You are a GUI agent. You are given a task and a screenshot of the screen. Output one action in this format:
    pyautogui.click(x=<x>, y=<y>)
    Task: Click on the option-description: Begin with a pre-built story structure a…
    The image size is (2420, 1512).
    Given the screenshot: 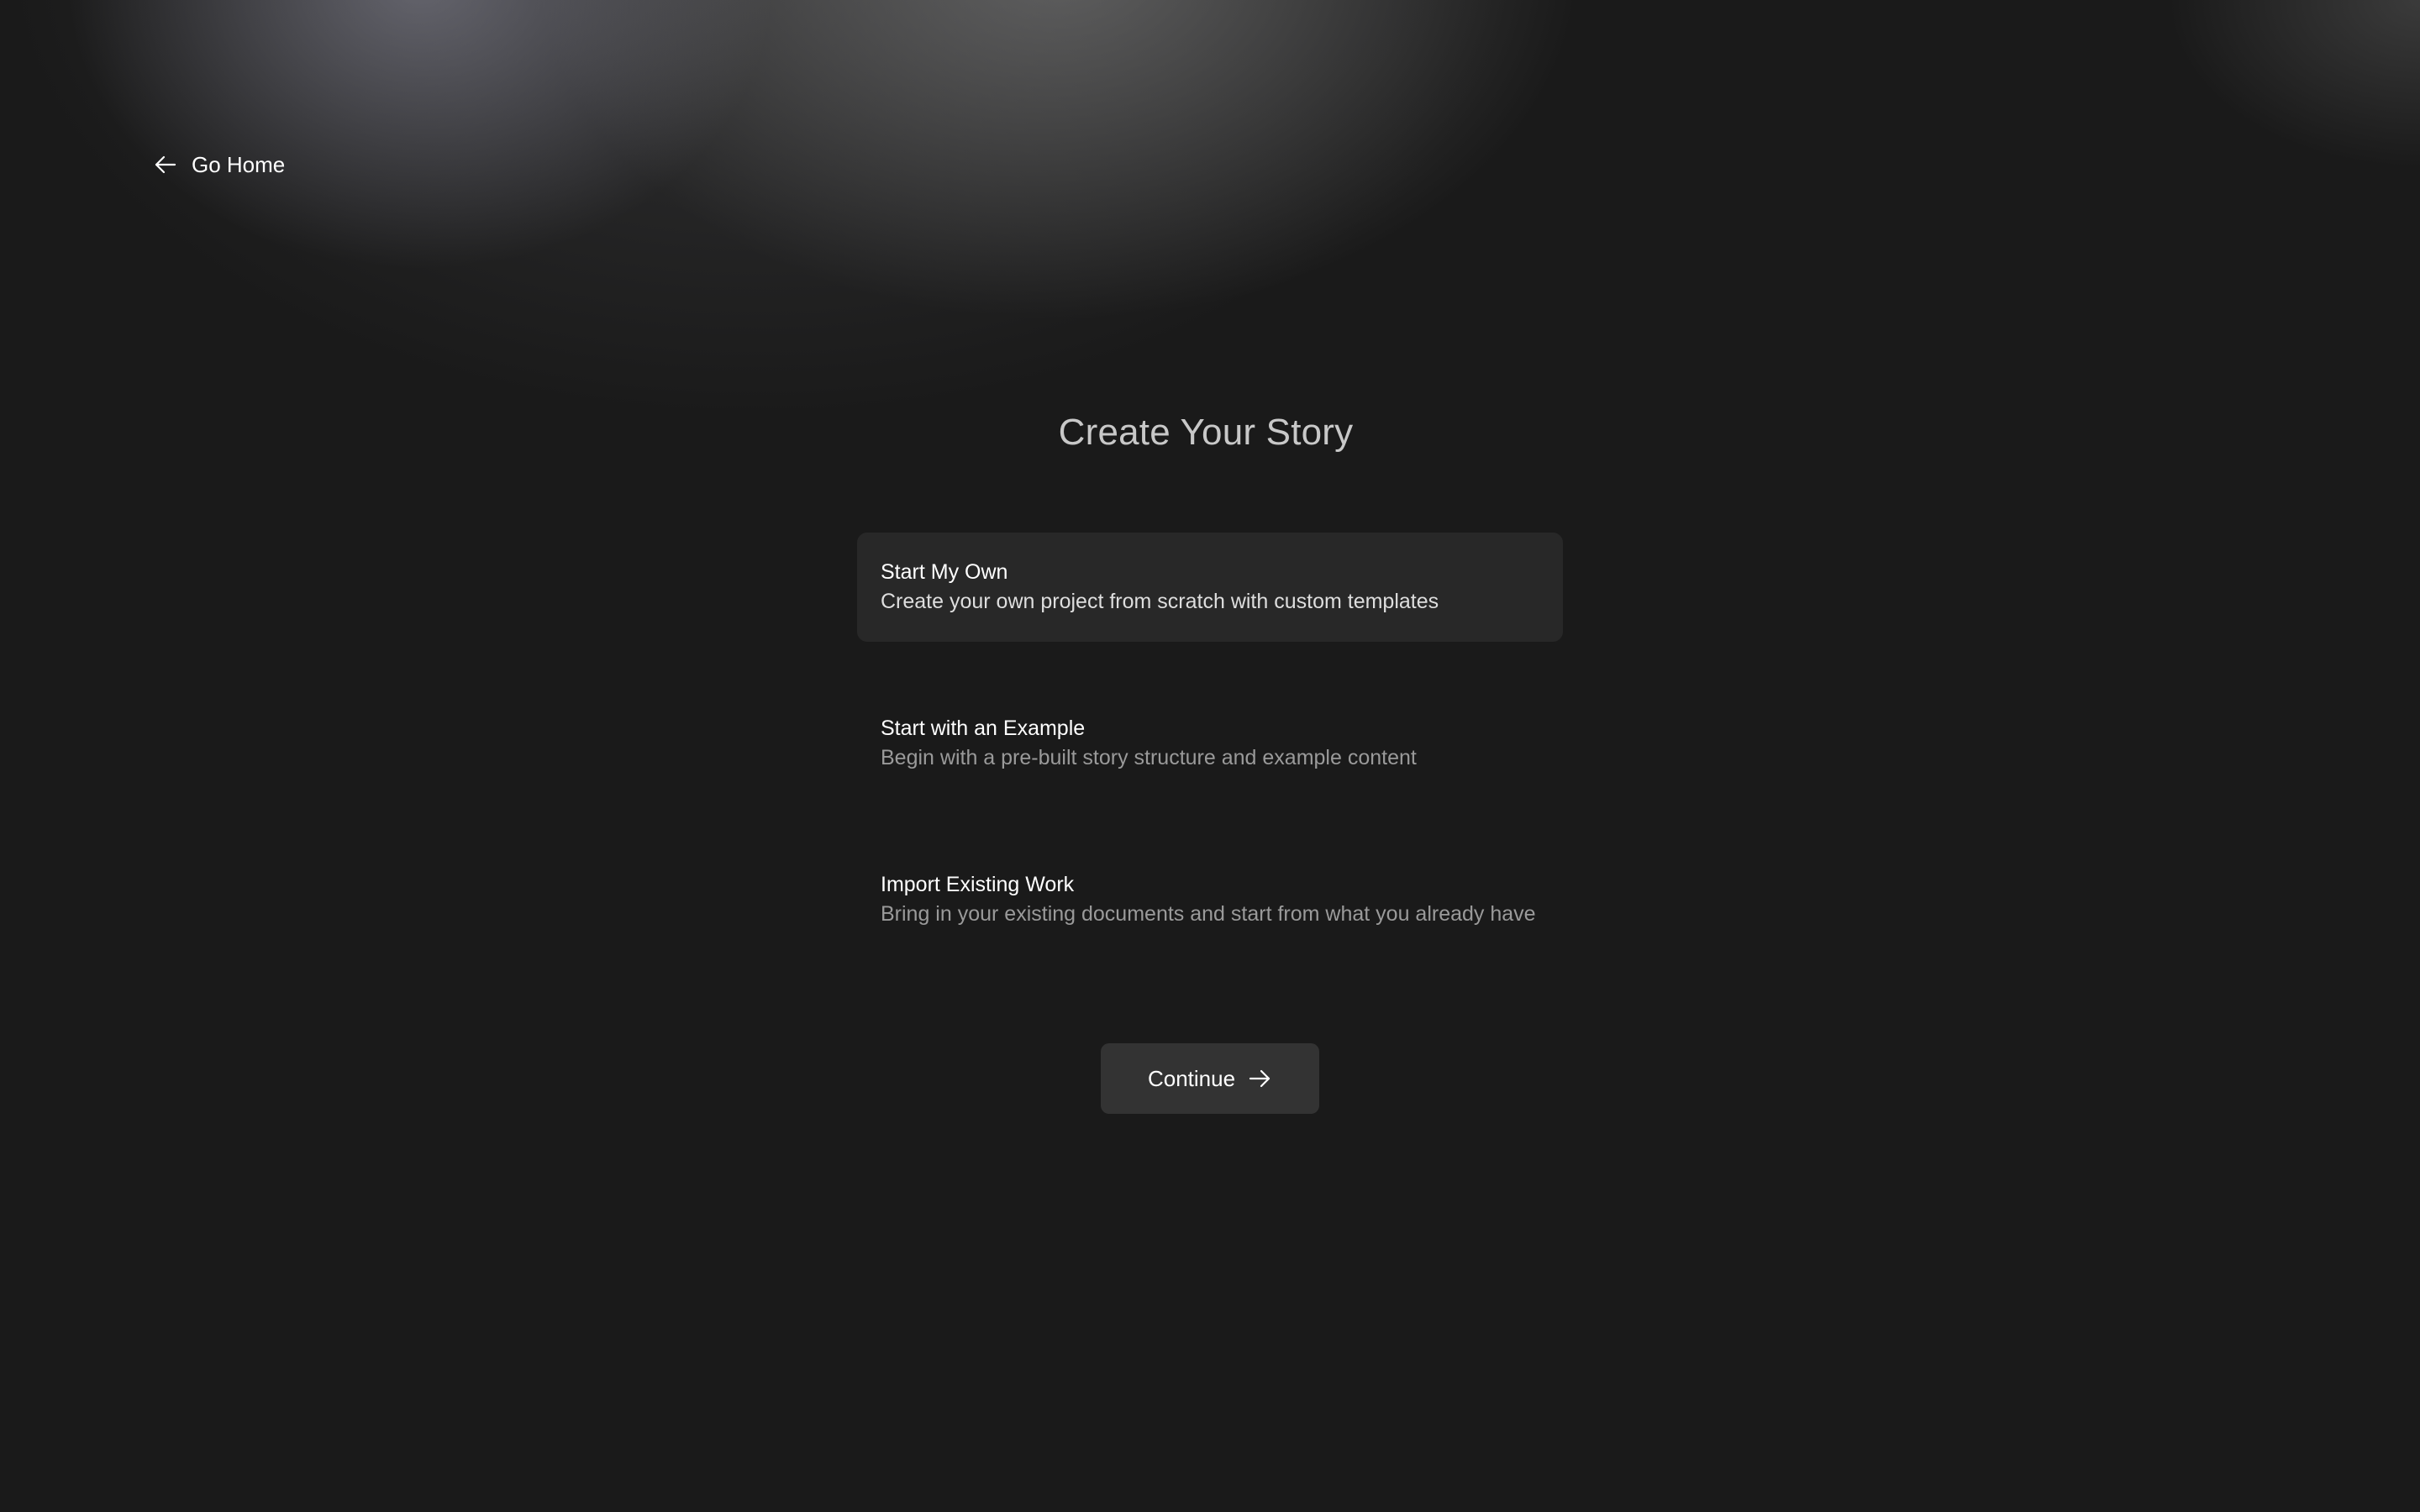 What is the action you would take?
    pyautogui.click(x=1149, y=757)
    